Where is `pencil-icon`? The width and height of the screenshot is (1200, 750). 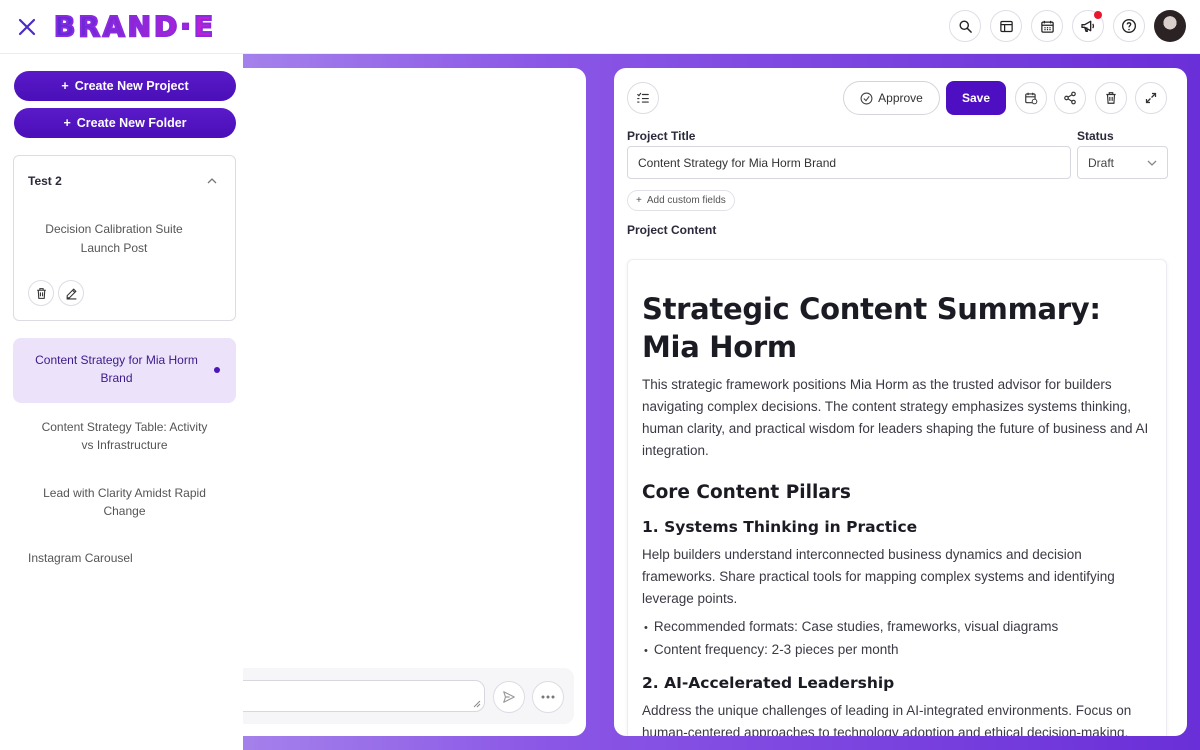 pencil-icon is located at coordinates (71, 293).